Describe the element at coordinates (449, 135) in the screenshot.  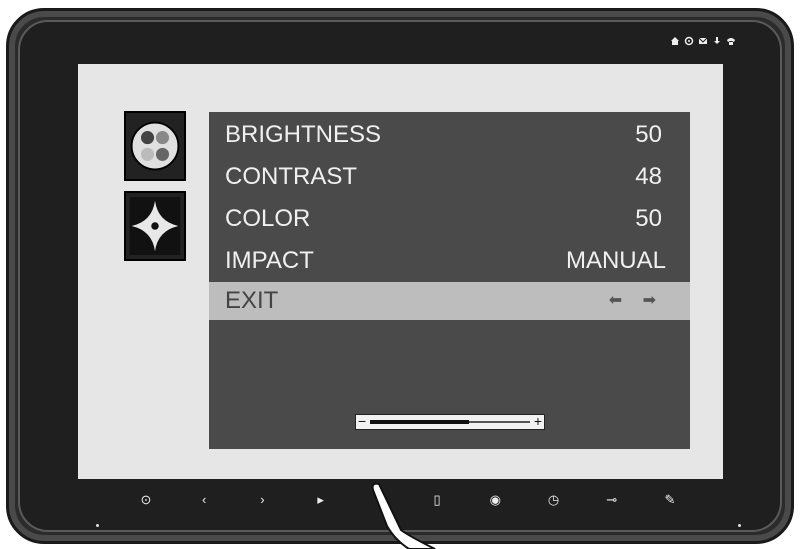
I see `menu-row-brightness: BRIGHTNESS 50` at that location.